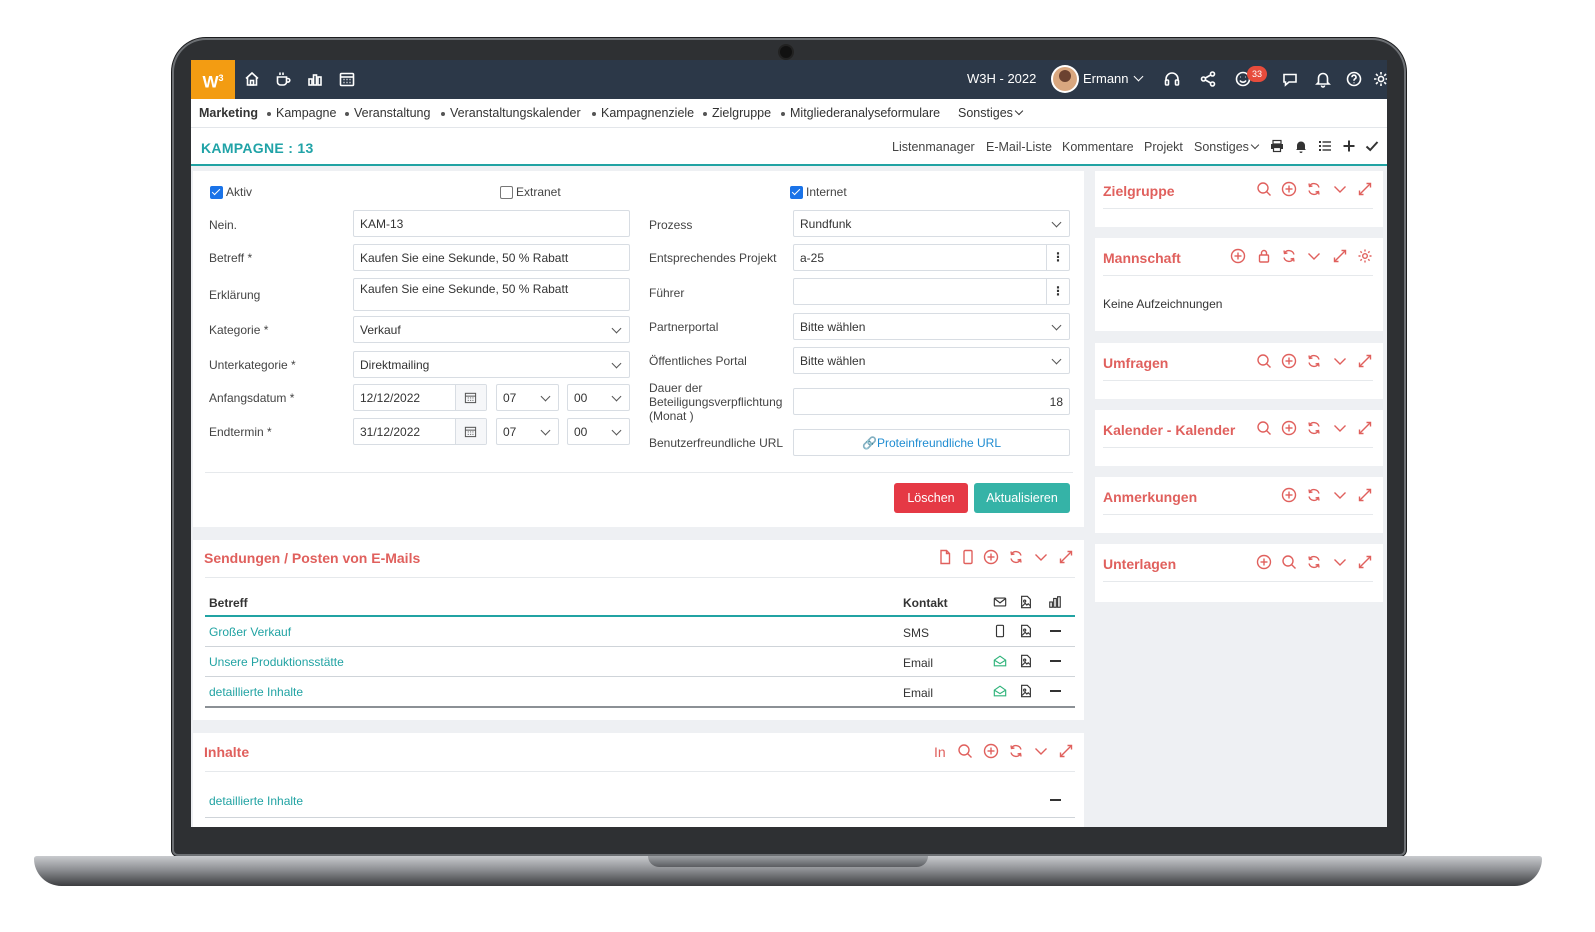 Image resolution: width=1595 pixels, height=932 pixels. Describe the element at coordinates (1365, 256) in the screenshot. I see `gear-icon` at that location.